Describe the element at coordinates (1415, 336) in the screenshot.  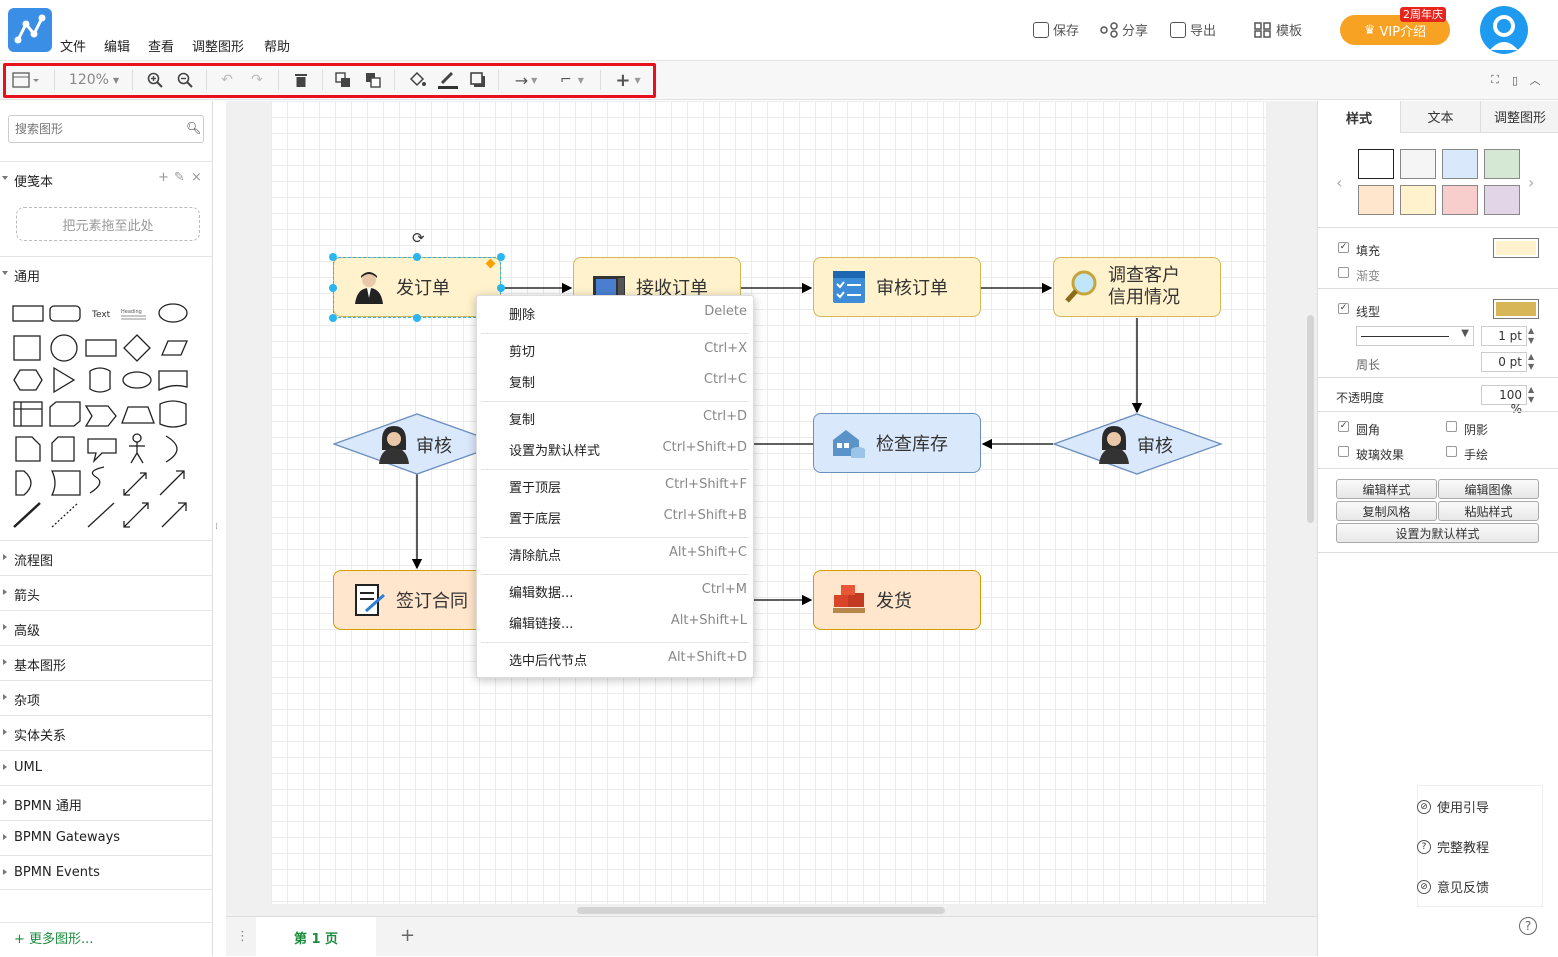
I see `line-pattern-select: ▼` at that location.